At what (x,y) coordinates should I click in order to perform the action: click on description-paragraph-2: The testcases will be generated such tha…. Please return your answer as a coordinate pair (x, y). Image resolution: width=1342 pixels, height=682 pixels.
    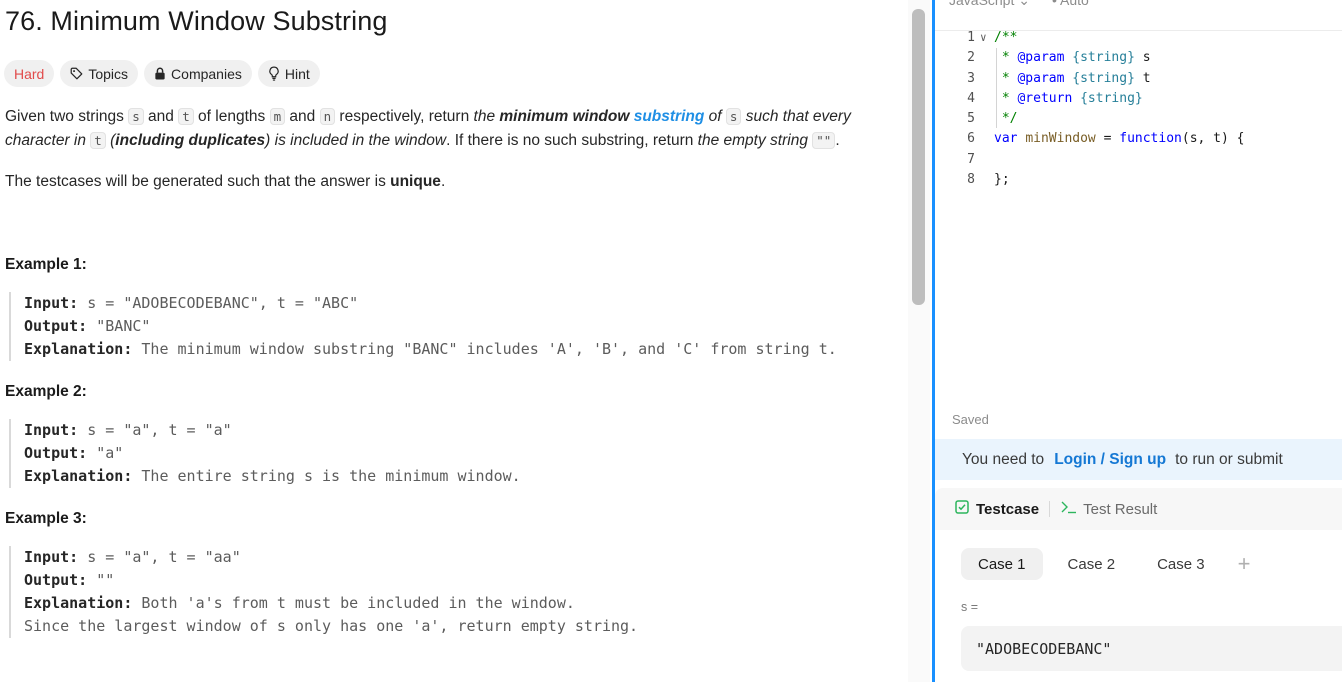
    Looking at the image, I should click on (225, 181).